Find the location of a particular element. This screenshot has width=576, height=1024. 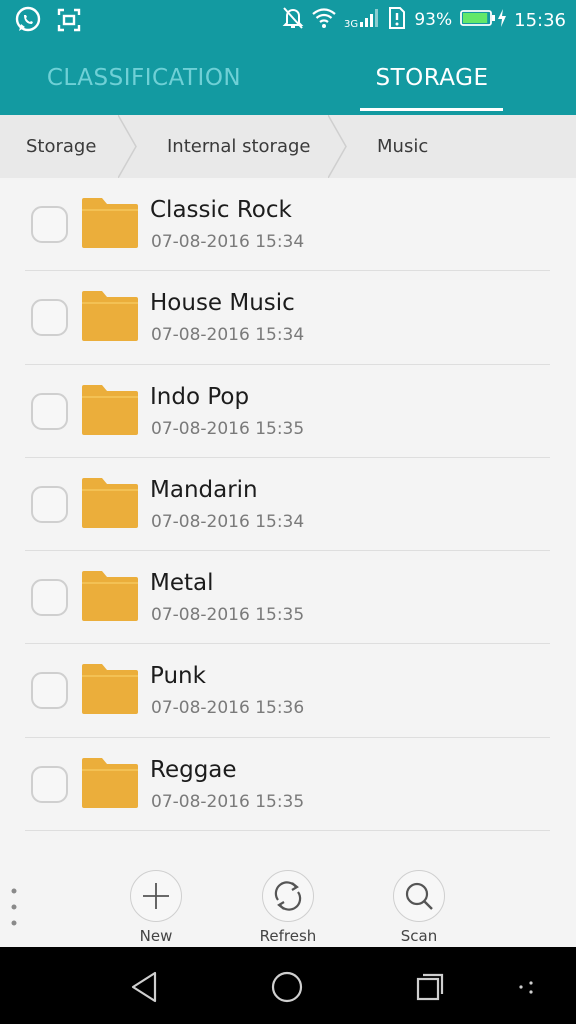

signal-3g-icon: 3G is located at coordinates (362, 20).